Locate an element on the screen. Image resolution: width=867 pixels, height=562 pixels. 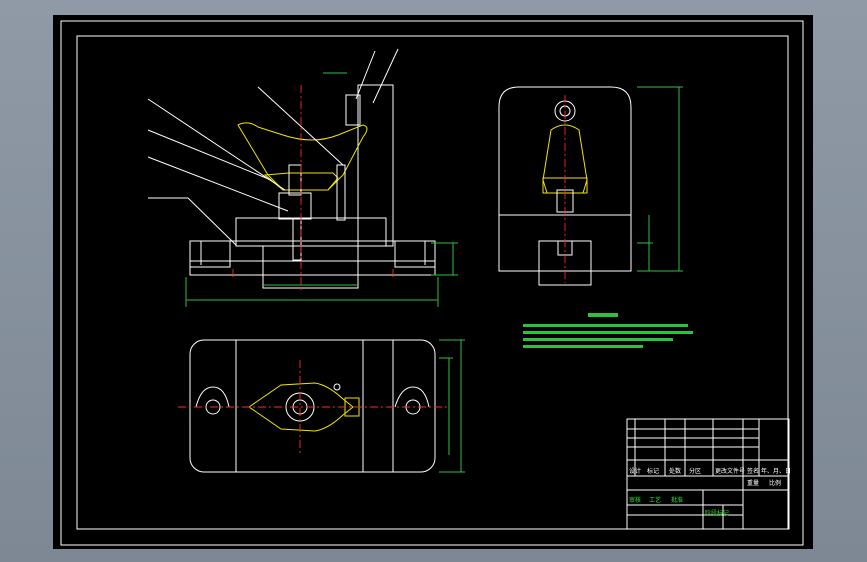
tb-cell-scale: 比例 is located at coordinates (775, 483).